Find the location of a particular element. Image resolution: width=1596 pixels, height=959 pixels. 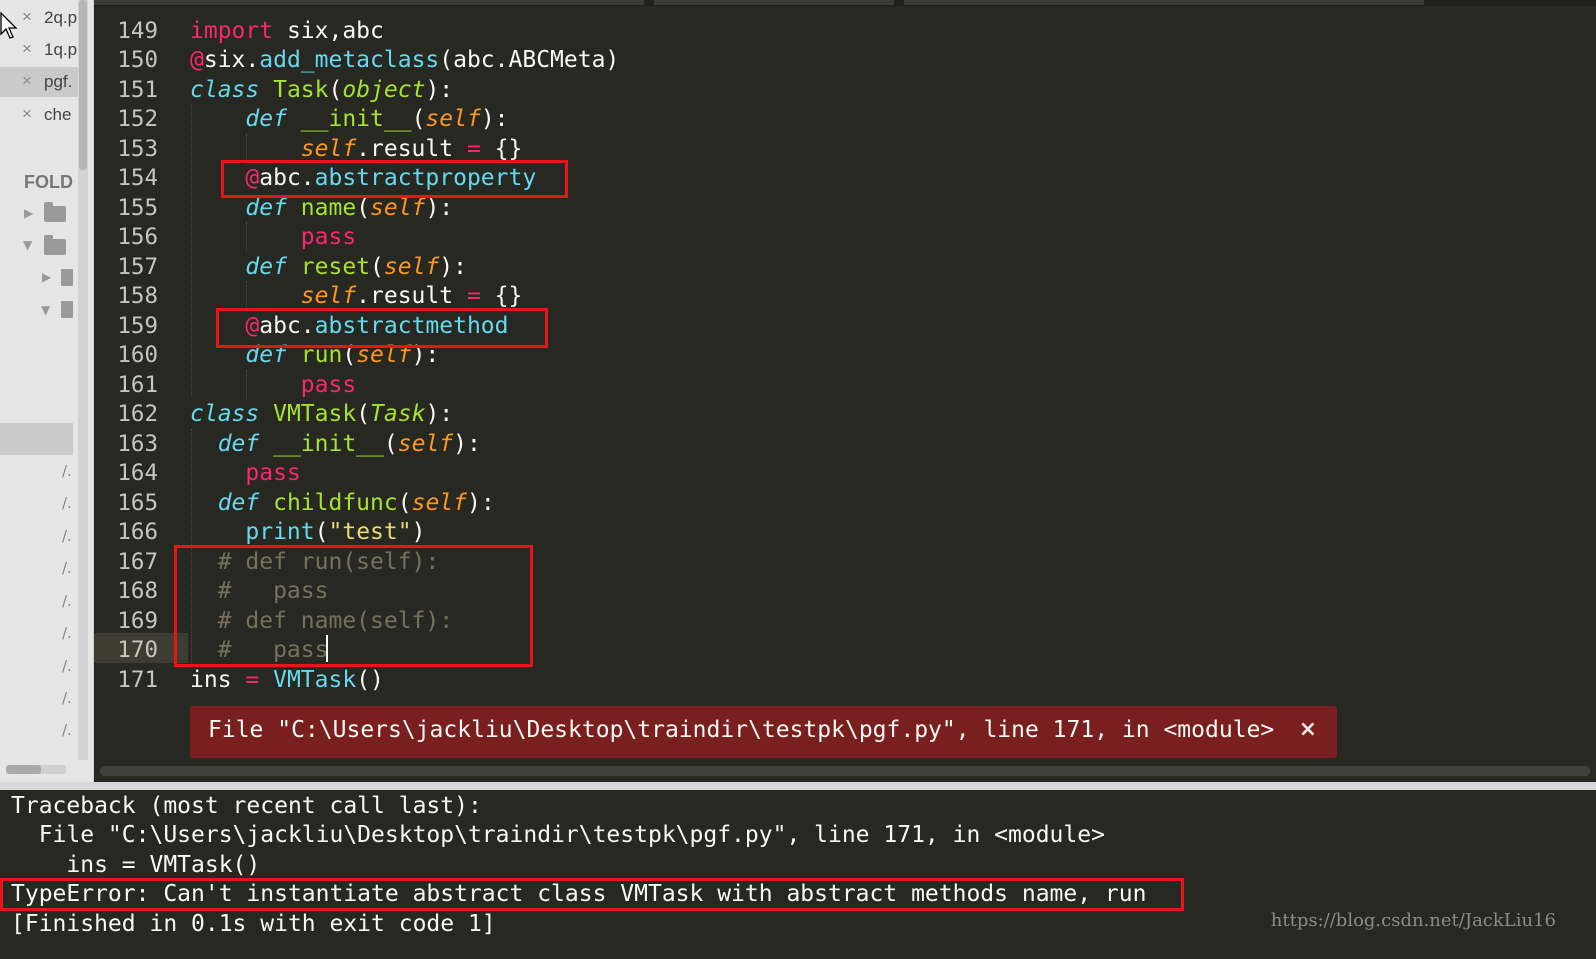

token: {} is located at coordinates (501, 296).